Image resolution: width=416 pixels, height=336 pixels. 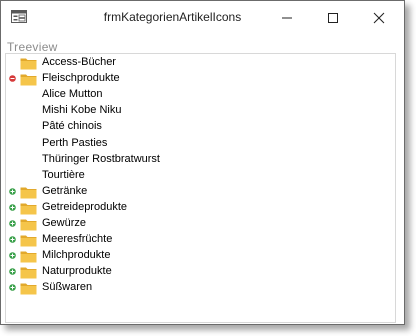 I want to click on tree-item-label: Thüringer Rostbratwurst, so click(x=101, y=158).